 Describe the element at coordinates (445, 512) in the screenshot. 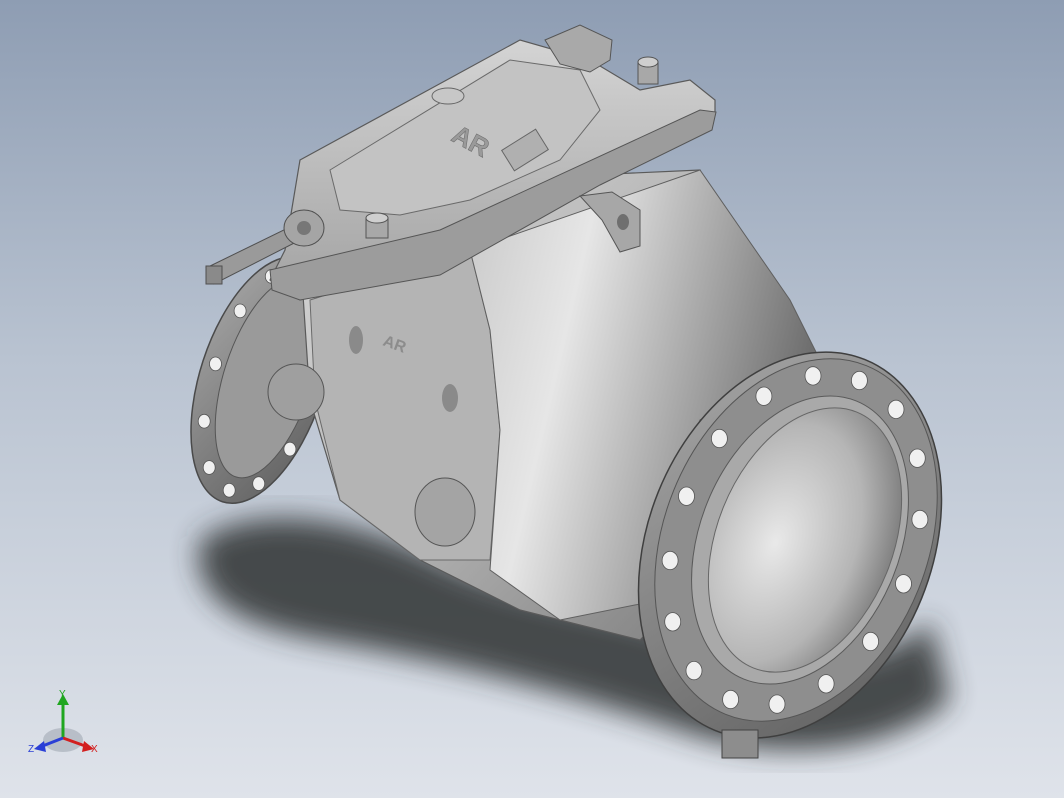

I see `side-boss-lower` at that location.